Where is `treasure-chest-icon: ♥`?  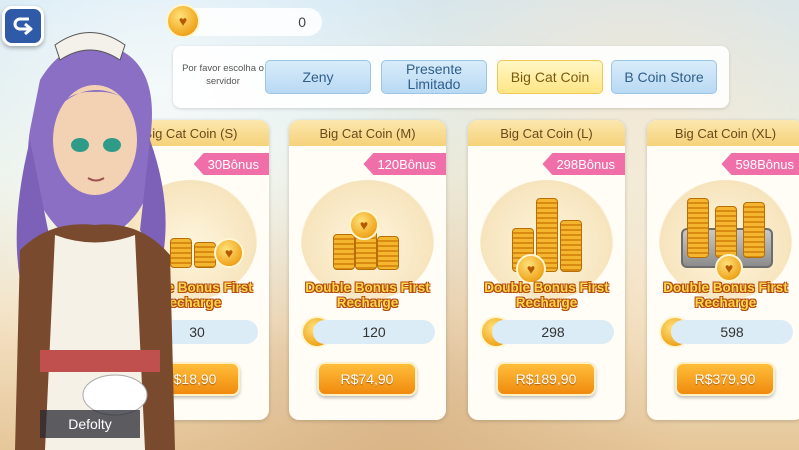
treasure-chest-icon: ♥ is located at coordinates (725, 243).